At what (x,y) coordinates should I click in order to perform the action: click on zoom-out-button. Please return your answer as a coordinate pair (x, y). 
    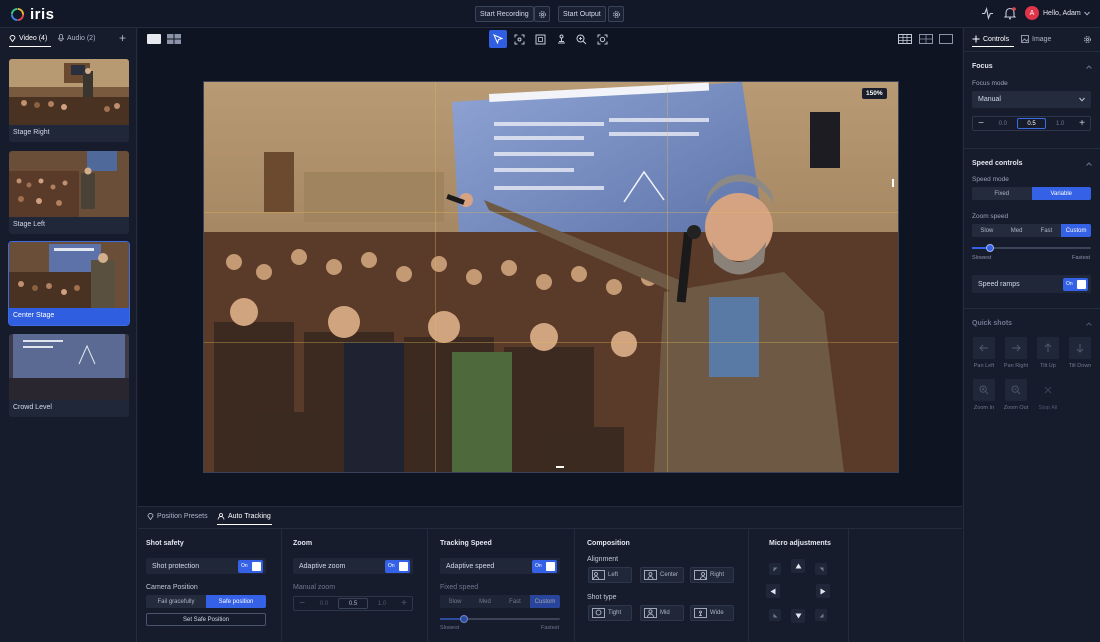
    Looking at the image, I should click on (1016, 390).